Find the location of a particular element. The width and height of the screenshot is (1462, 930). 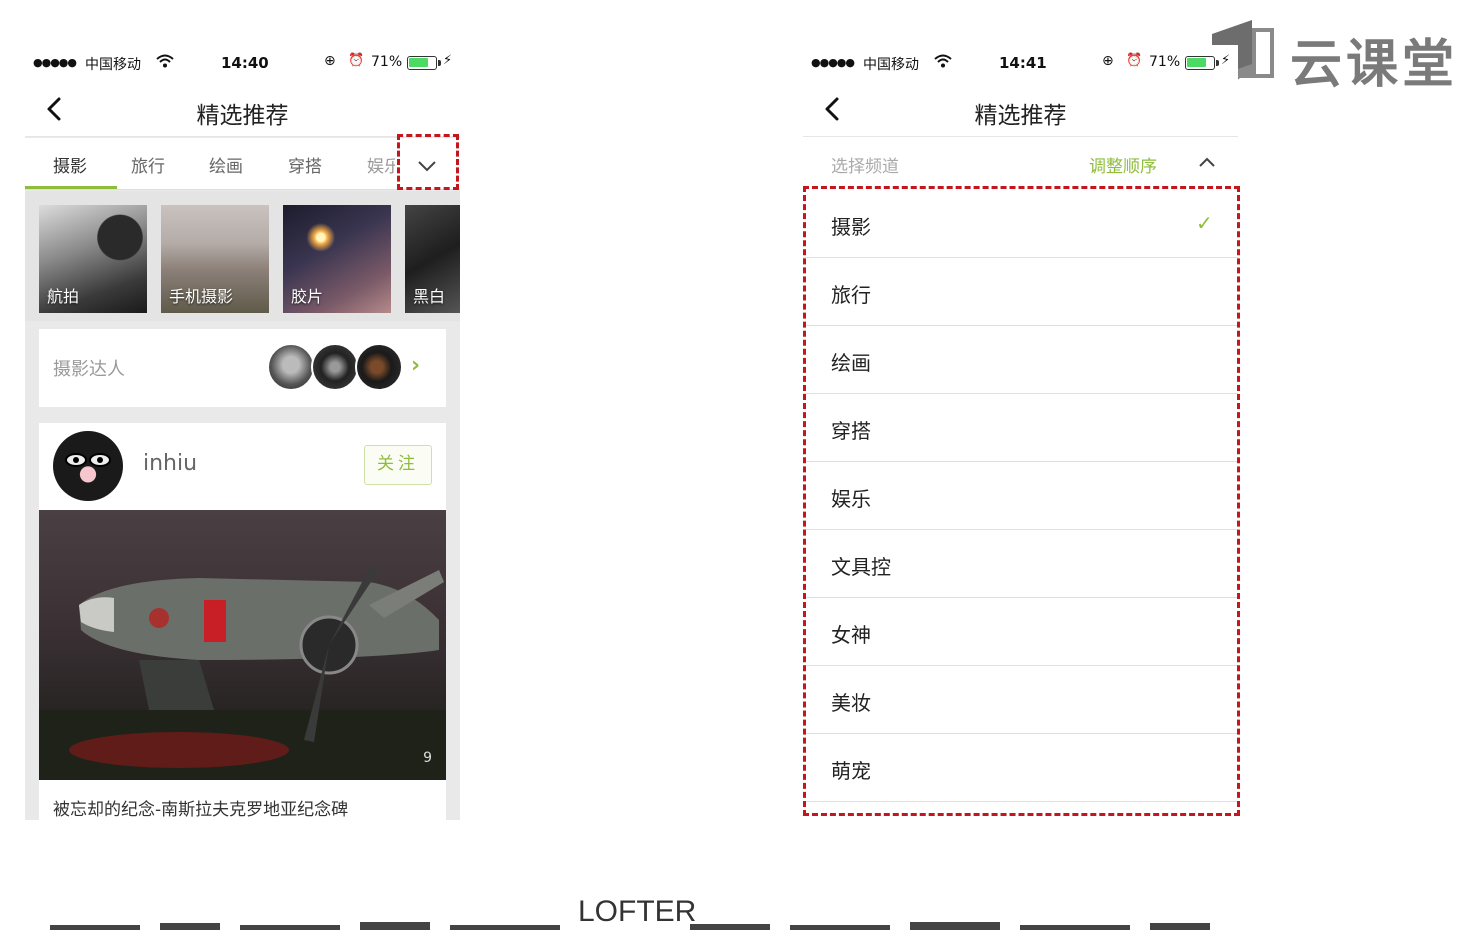

tab-painting: 绘画 is located at coordinates (226, 164).